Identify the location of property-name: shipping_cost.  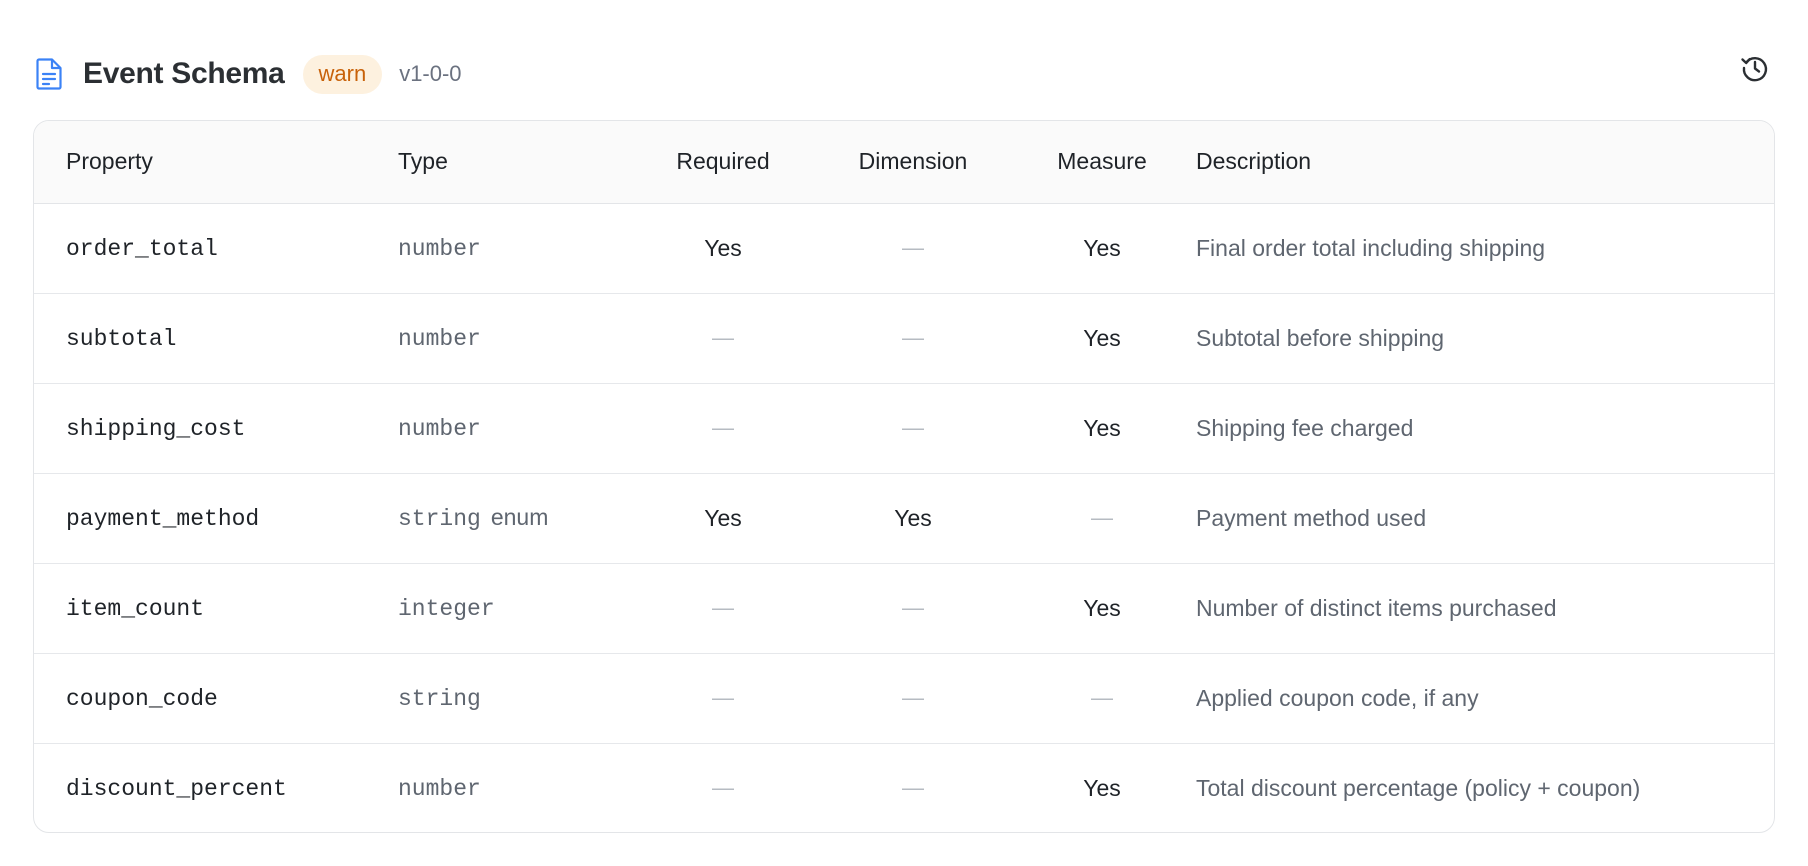
(156, 428).